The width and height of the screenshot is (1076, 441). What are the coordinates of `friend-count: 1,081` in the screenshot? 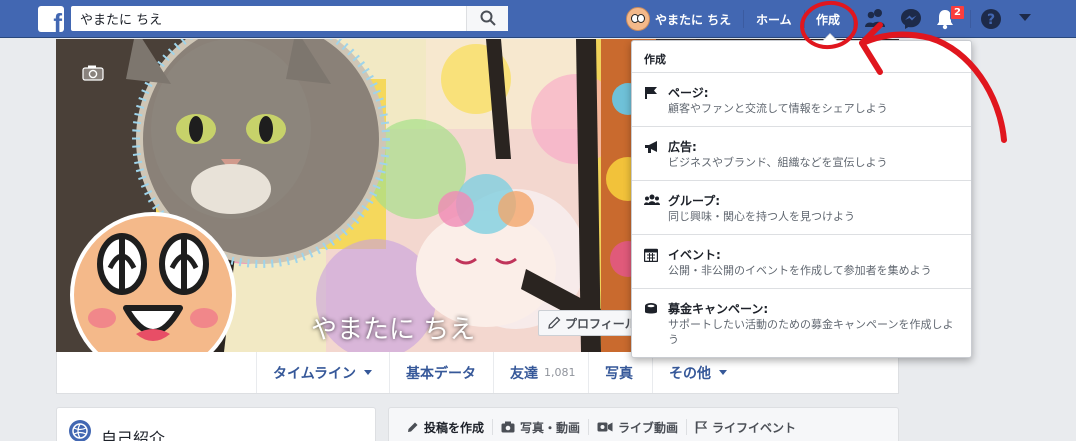 It's located at (560, 372).